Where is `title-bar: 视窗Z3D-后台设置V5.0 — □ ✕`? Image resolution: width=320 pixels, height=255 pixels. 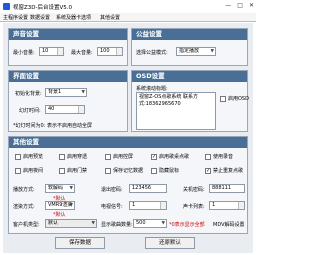
title-bar: 视窗Z3D-后台设置V5.0 — □ ✕ is located at coordinates (128, 6).